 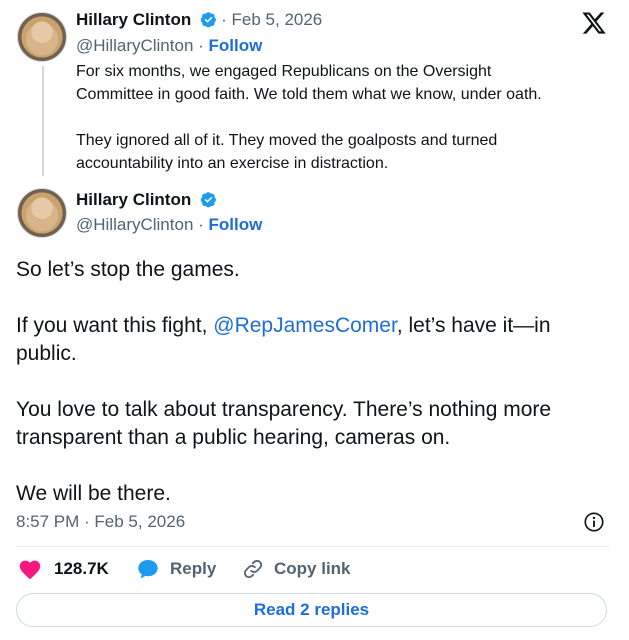 What do you see at coordinates (93, 493) in the screenshot?
I see `text-line: We will be there.` at bounding box center [93, 493].